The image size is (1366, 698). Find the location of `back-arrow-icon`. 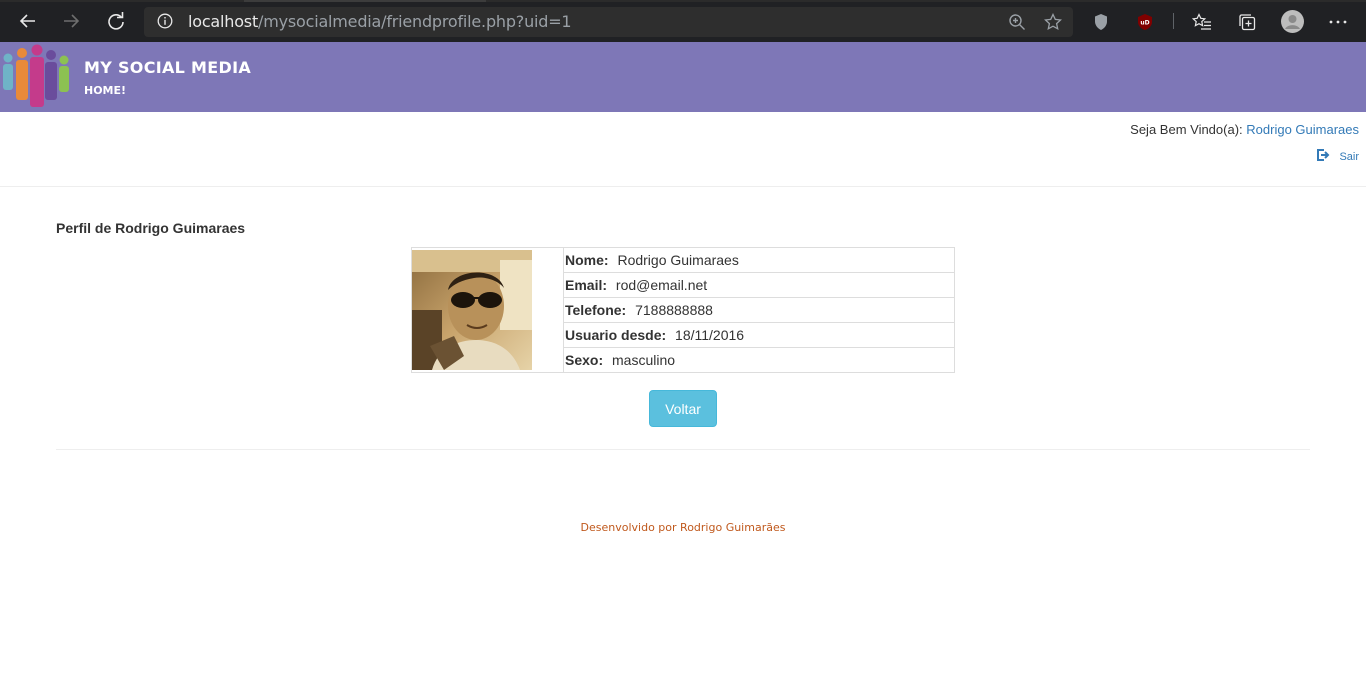

back-arrow-icon is located at coordinates (28, 21).